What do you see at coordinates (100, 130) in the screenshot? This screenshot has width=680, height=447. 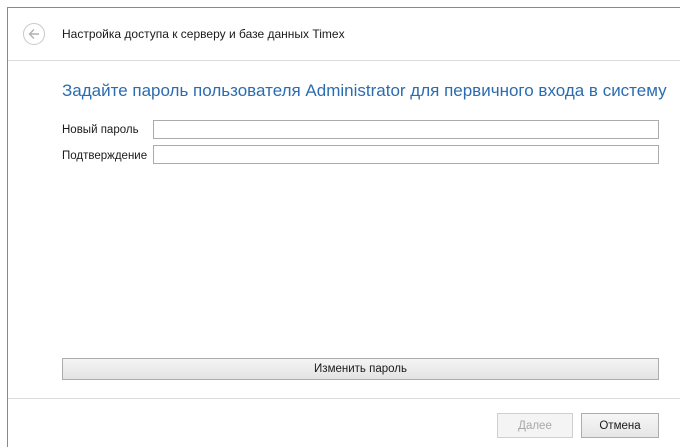 I see `new-password-label: Новый пароль` at bounding box center [100, 130].